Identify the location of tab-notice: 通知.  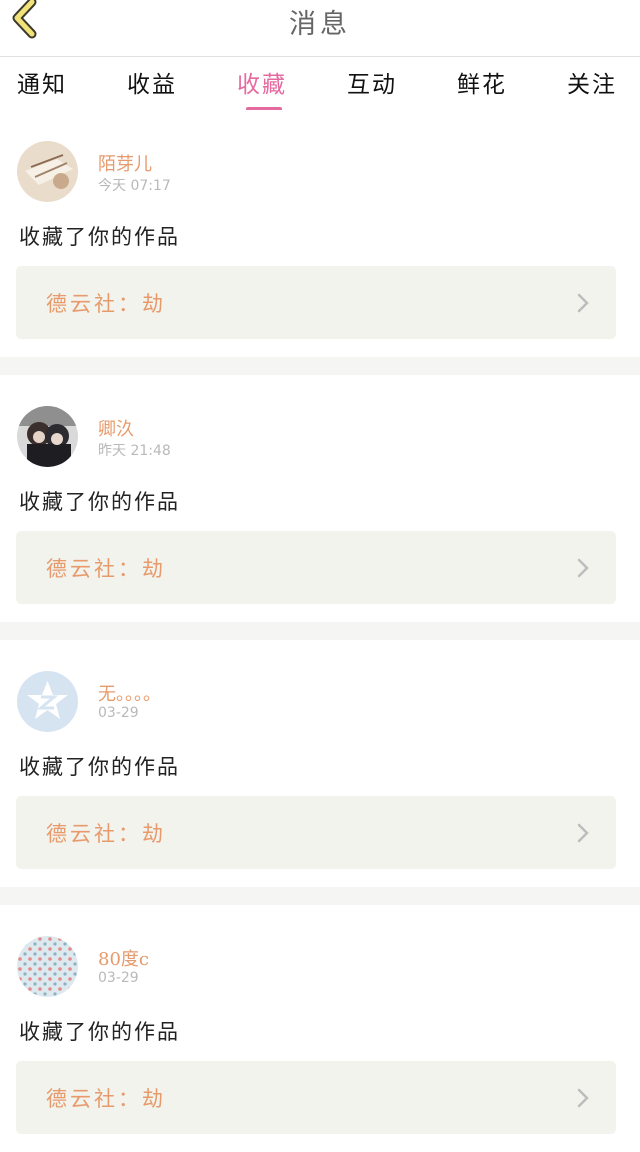
(42, 82).